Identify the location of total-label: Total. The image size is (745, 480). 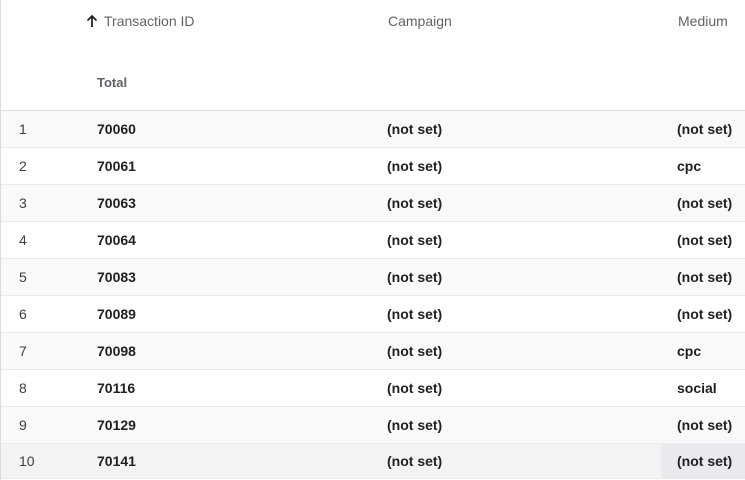
(112, 82).